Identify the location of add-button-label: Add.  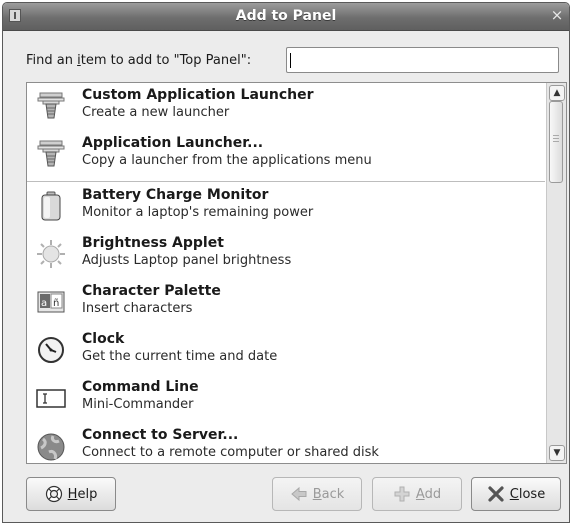
(428, 494).